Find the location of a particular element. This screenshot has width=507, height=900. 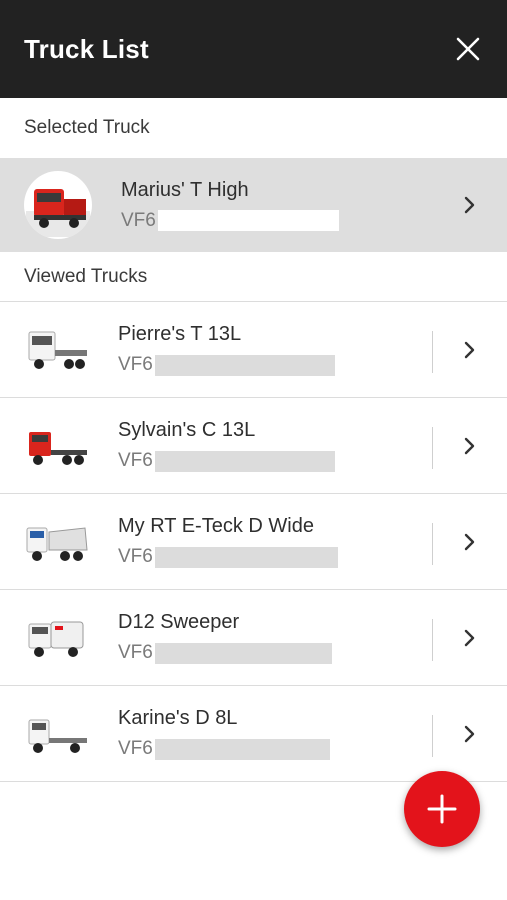

plus-icon is located at coordinates (442, 809).